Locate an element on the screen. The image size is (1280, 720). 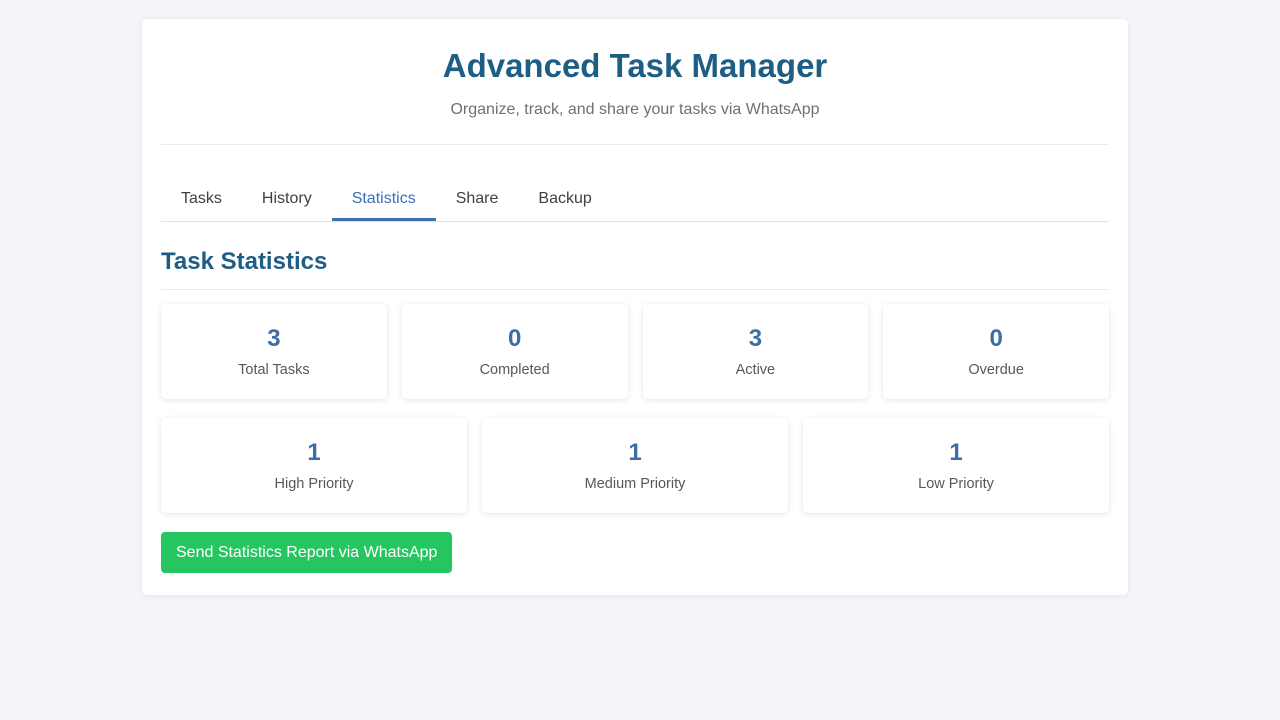
tab-tasks: Tasks is located at coordinates (201, 200).